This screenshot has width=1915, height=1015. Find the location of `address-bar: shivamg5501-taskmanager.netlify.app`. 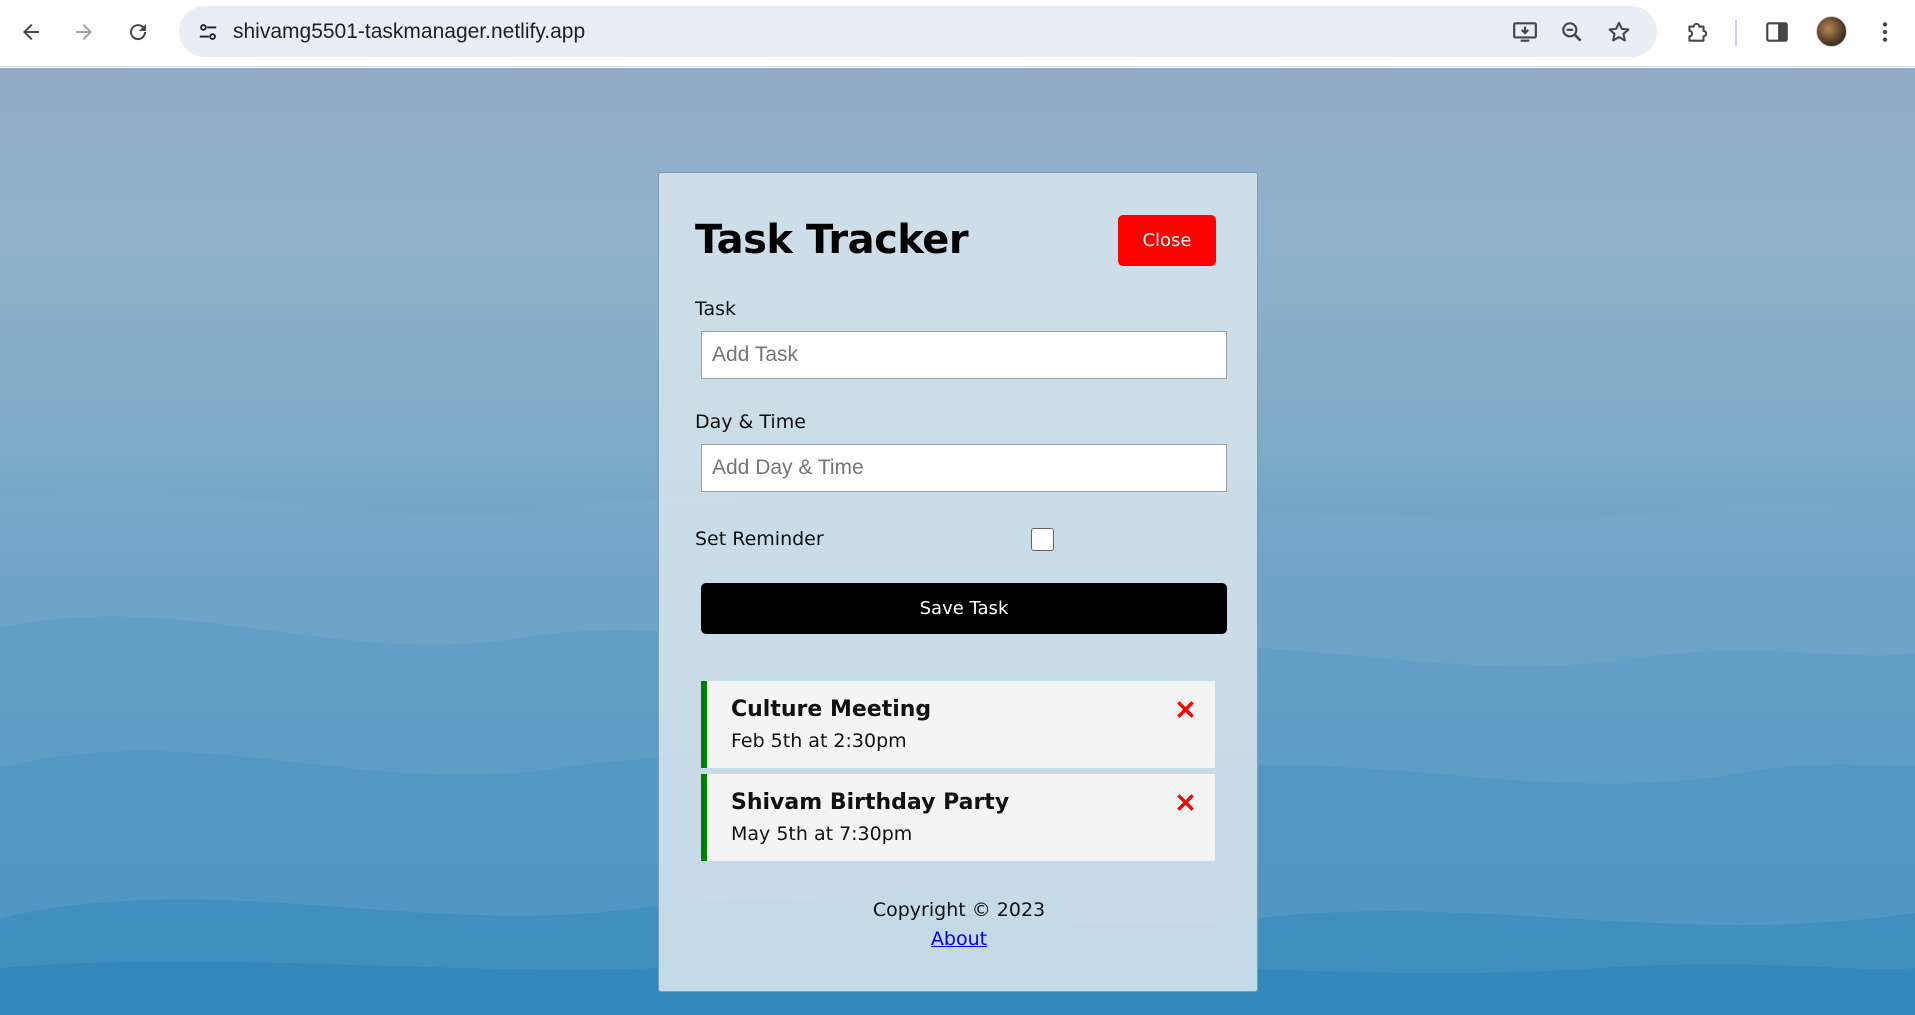

address-bar: shivamg5501-taskmanager.netlify.app is located at coordinates (918, 31).